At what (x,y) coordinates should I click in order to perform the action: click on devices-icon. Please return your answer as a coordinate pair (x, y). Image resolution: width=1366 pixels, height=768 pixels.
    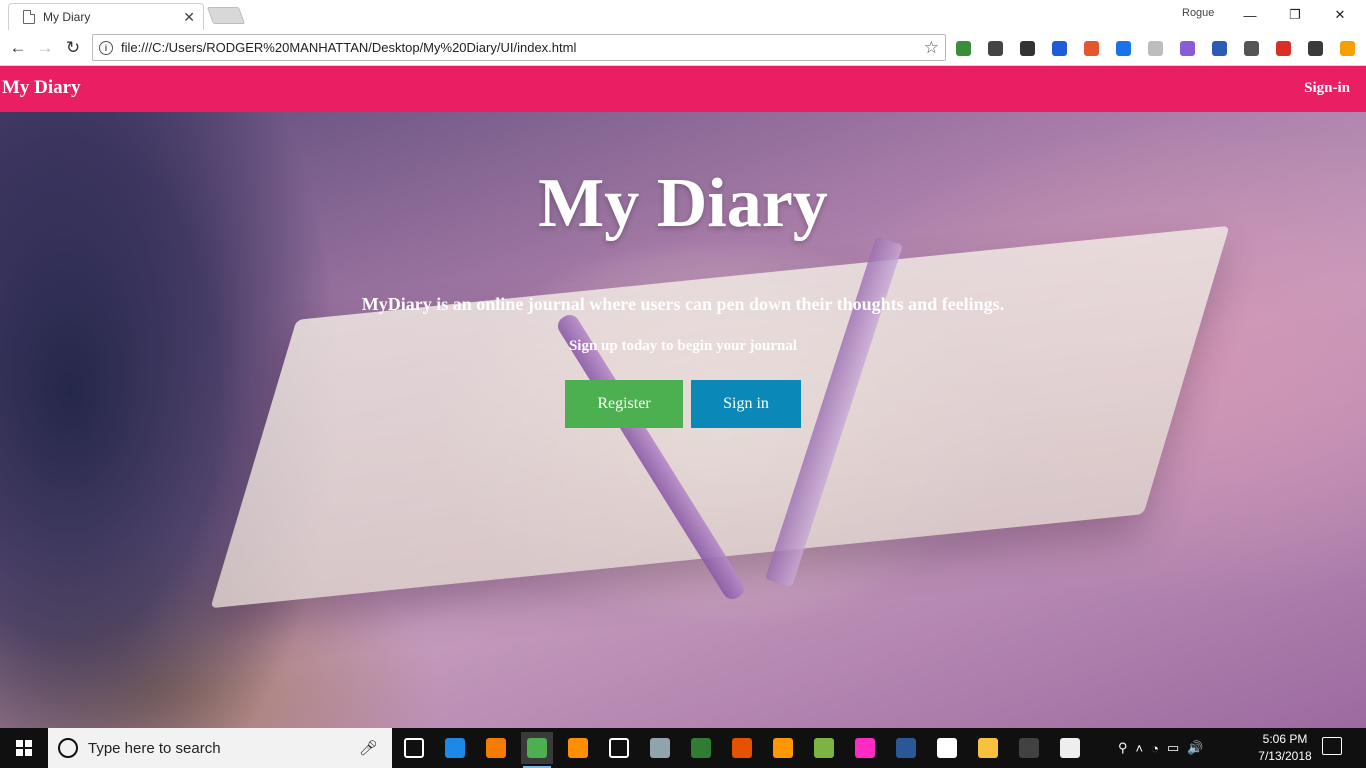
    Looking at the image, I should click on (1070, 748).